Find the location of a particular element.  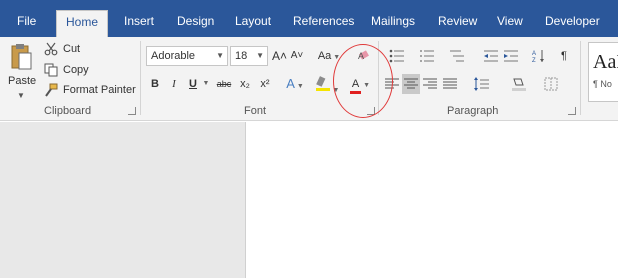

font-group-label: Font is located at coordinates (255, 111).